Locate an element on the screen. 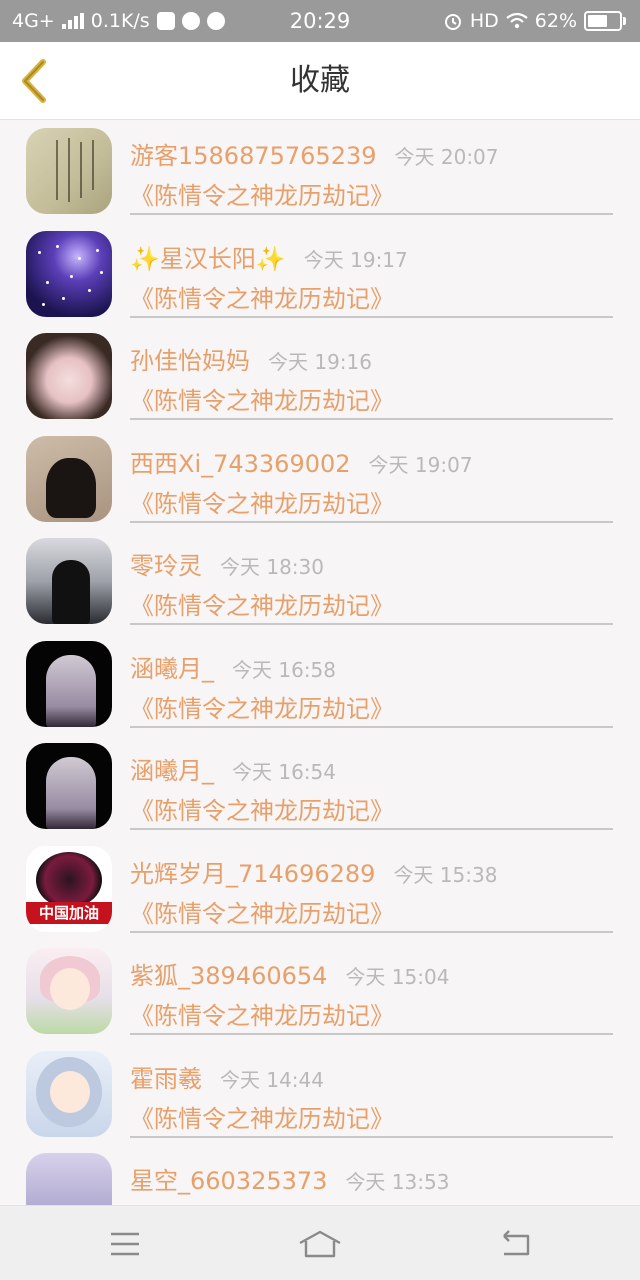  list-item: 星空_660325373今天 13:53《陈情令之神龙历劫记》 is located at coordinates (320, 1175).